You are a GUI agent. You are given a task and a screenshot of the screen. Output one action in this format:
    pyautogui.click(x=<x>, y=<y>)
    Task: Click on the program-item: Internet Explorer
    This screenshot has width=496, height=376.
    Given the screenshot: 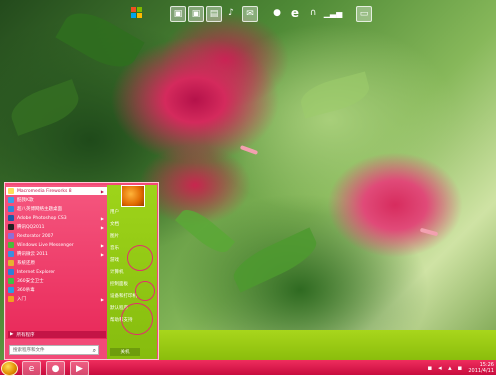 What is the action you would take?
    pyautogui.click(x=56, y=272)
    